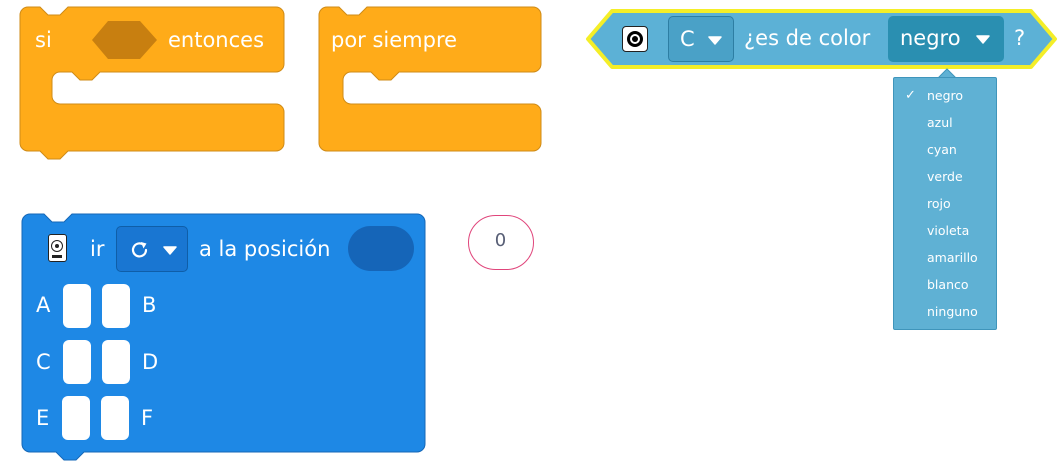 The image size is (1060, 464). I want to click on port-a-toggle, so click(77, 306).